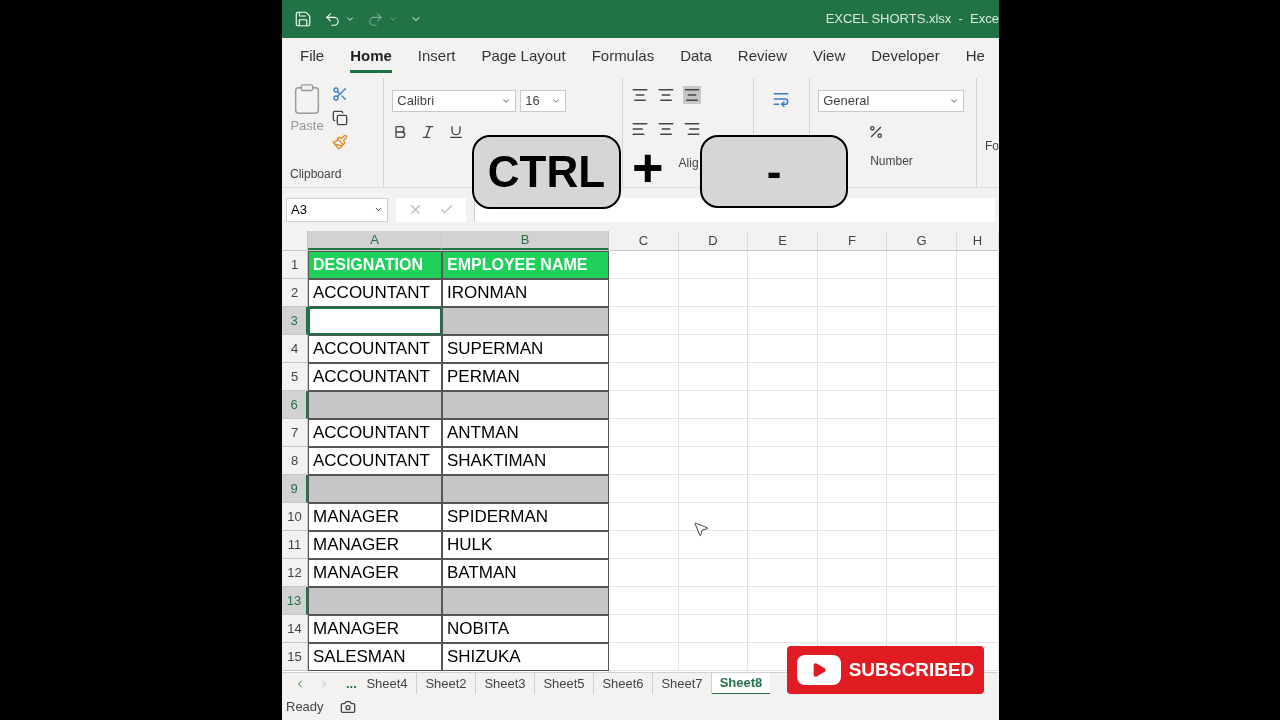 Image resolution: width=1280 pixels, height=720 pixels. What do you see at coordinates (783, 240) in the screenshot?
I see `column-header: E` at bounding box center [783, 240].